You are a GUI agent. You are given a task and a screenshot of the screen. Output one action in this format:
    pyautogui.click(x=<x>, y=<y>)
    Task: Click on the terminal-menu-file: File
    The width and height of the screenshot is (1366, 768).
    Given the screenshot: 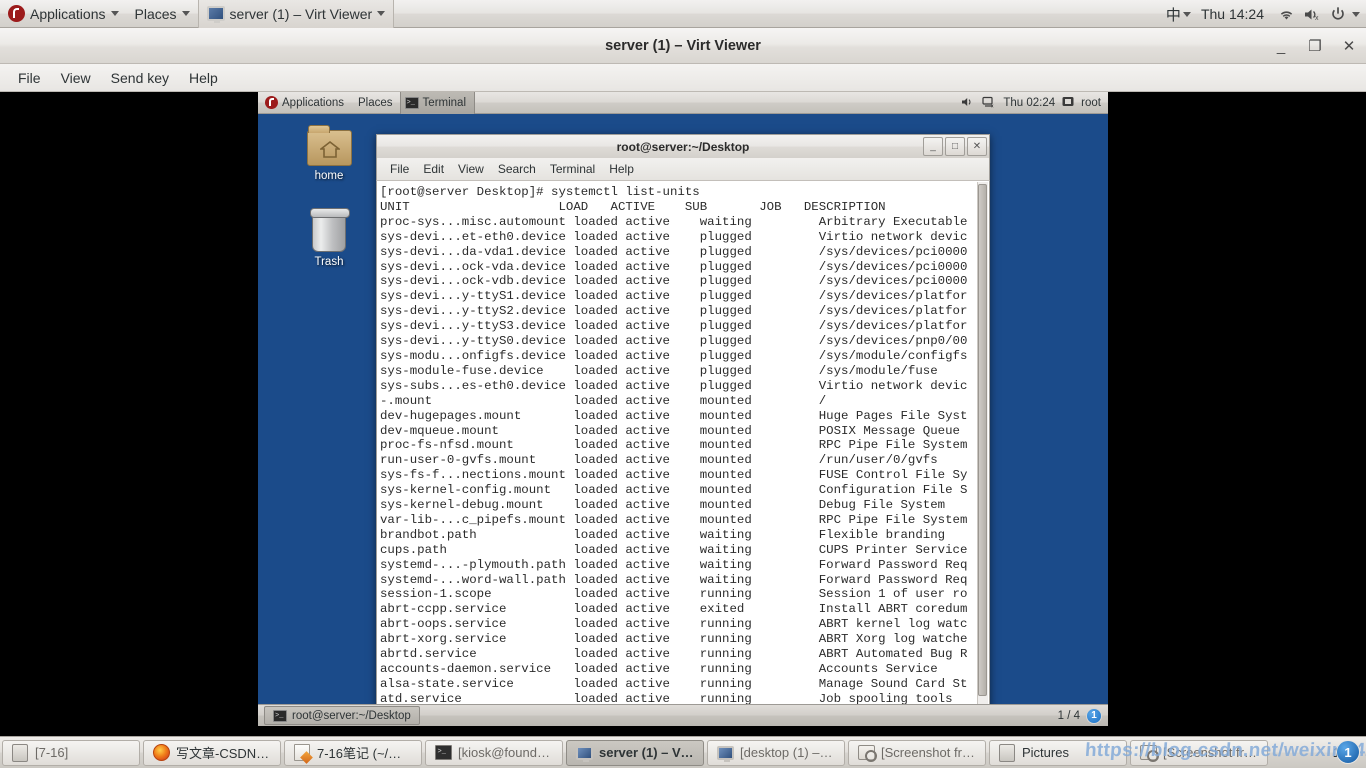 What is the action you would take?
    pyautogui.click(x=399, y=169)
    